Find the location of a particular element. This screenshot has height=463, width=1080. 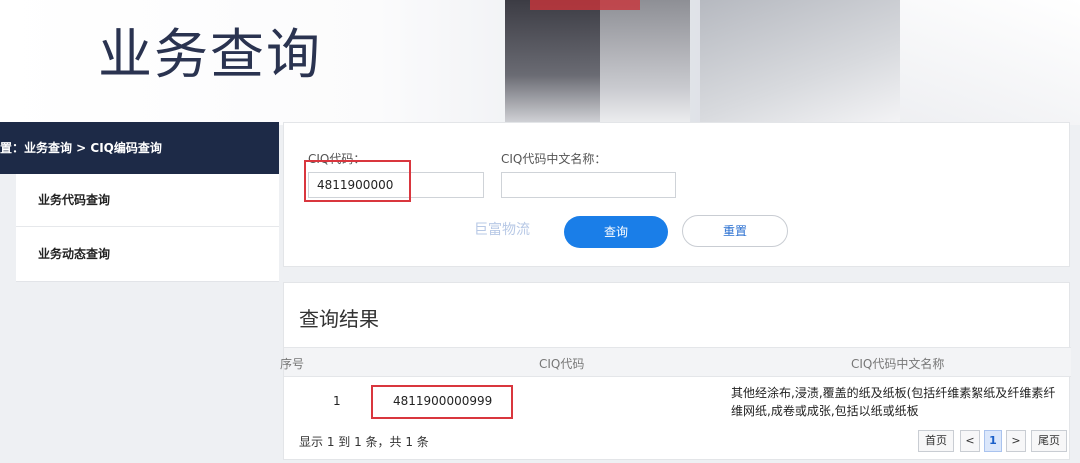

results-title: 查询结果 is located at coordinates (339, 319).